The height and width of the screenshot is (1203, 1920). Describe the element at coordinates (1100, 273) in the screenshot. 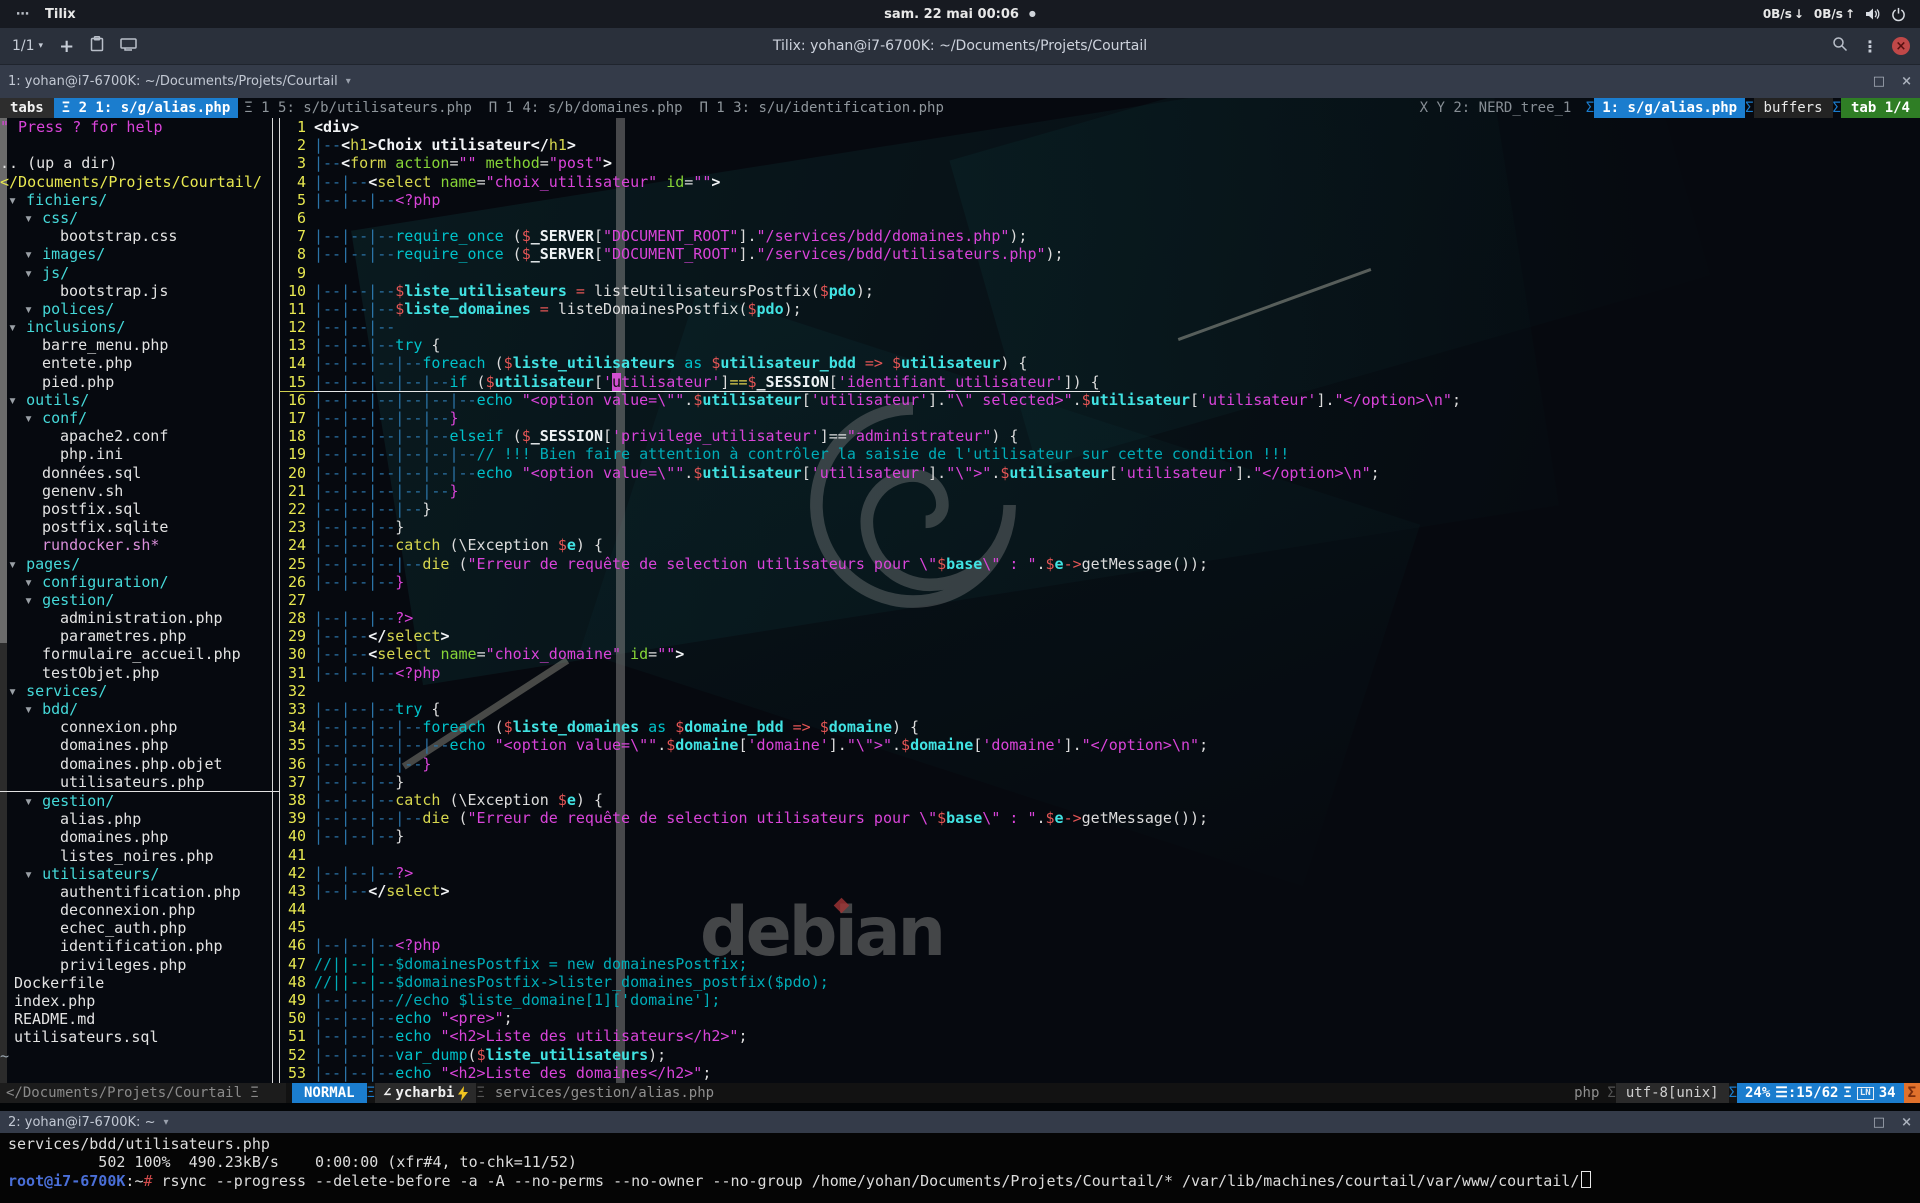

I see `code-line: 9` at that location.